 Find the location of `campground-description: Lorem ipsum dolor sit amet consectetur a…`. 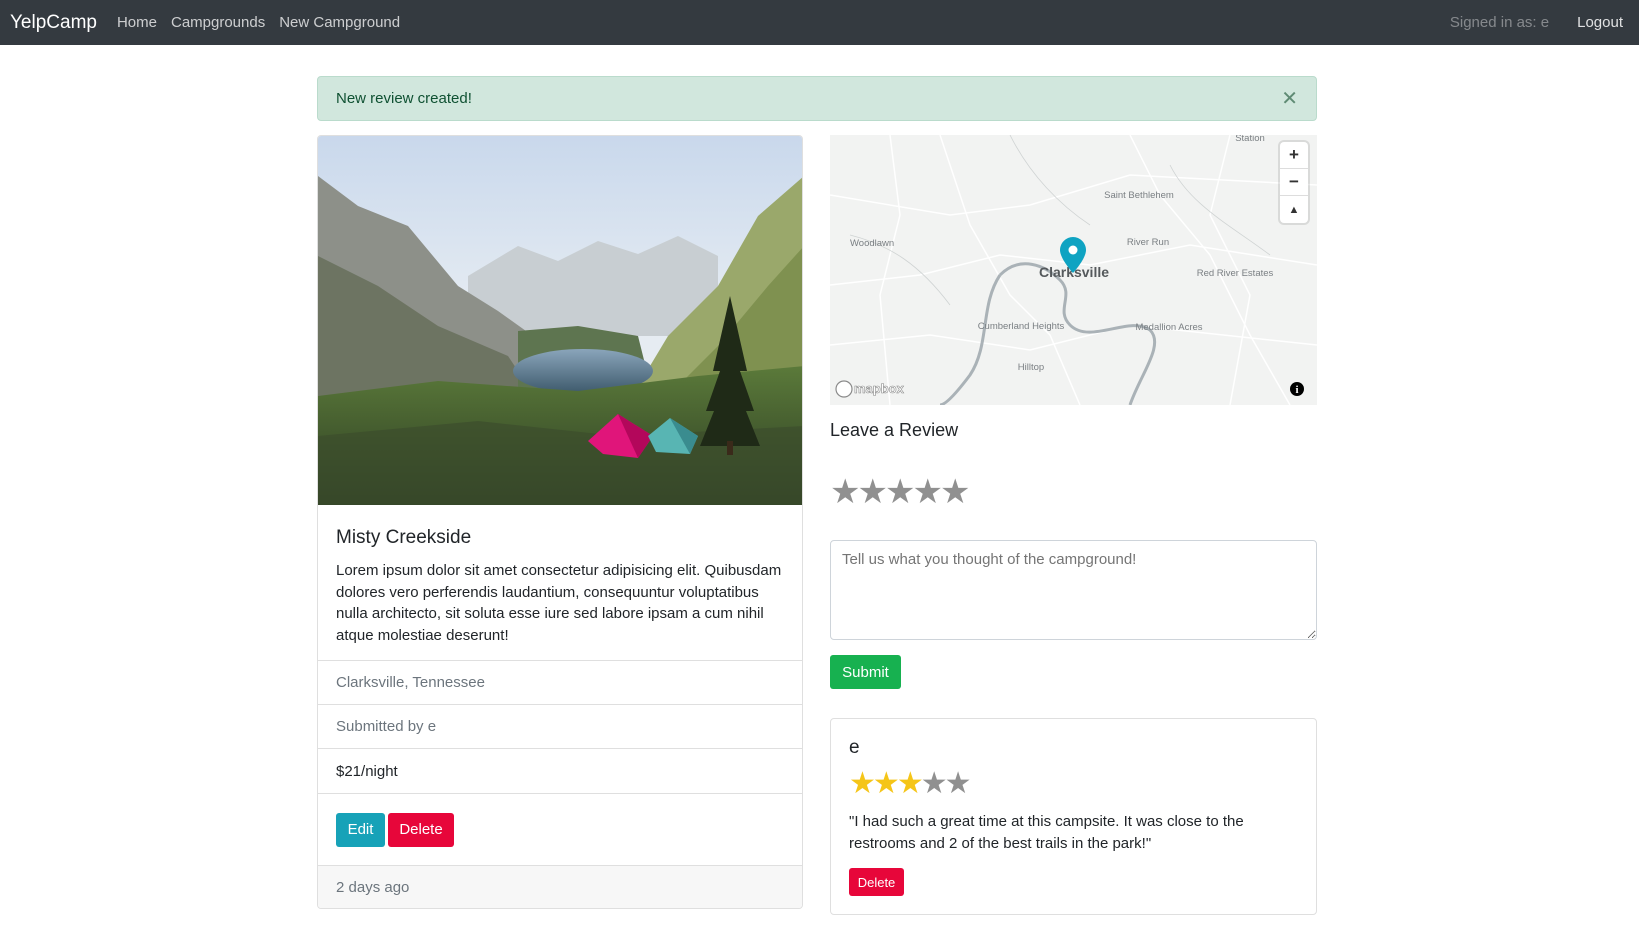

campground-description: Lorem ipsum dolor sit amet consectetur a… is located at coordinates (559, 603).